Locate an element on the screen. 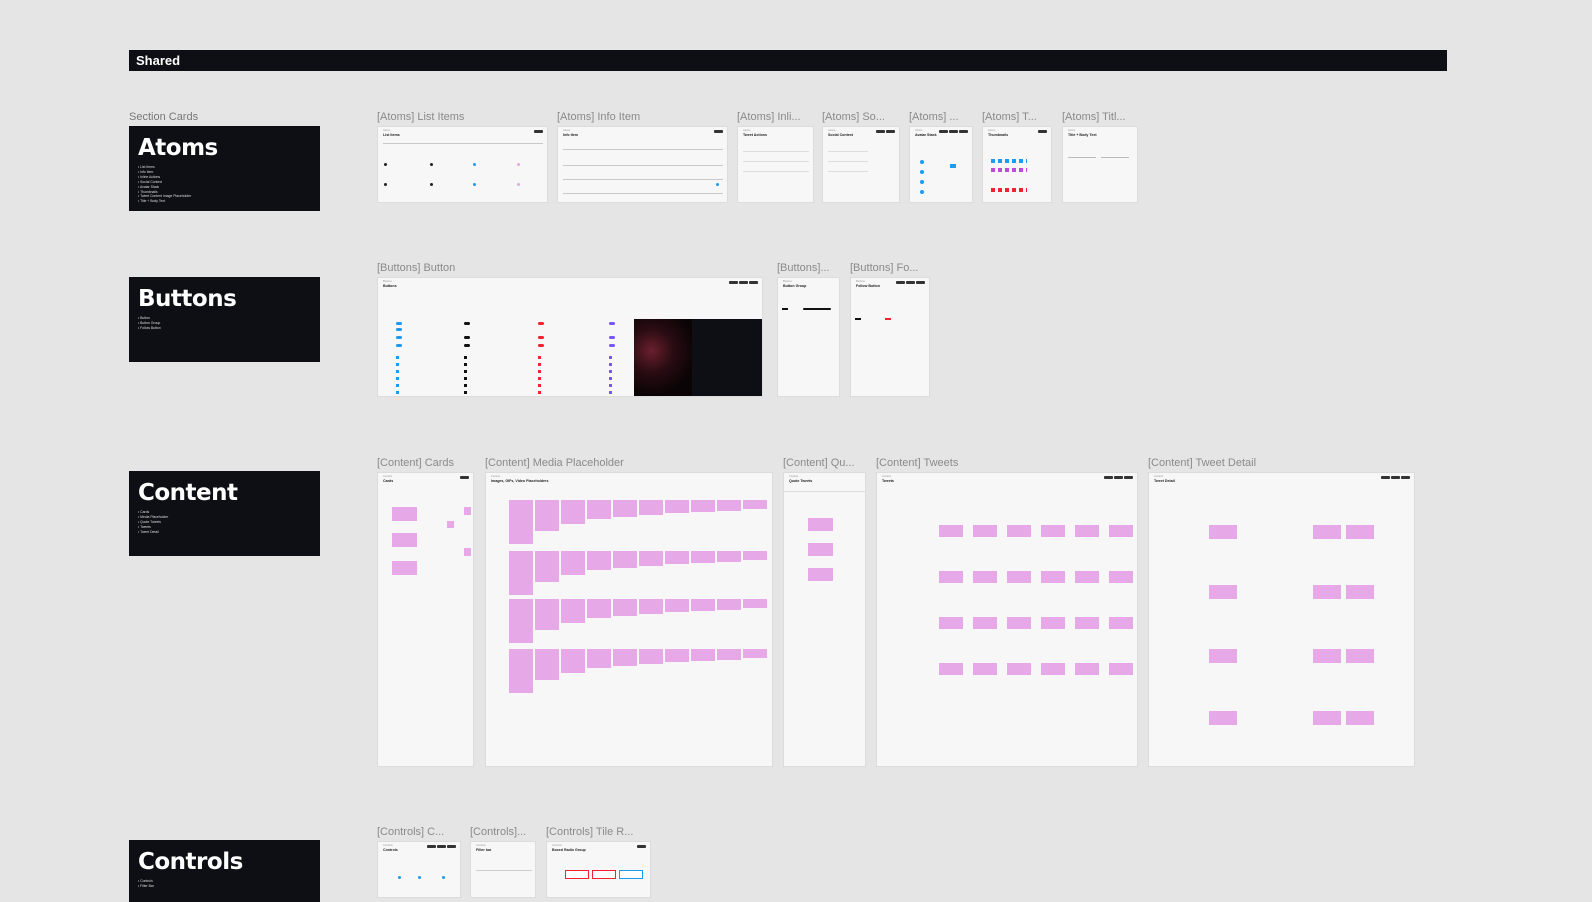 The image size is (1592, 902). frame-atoms-social-context: Atoms Social Context is located at coordinates (861, 164).